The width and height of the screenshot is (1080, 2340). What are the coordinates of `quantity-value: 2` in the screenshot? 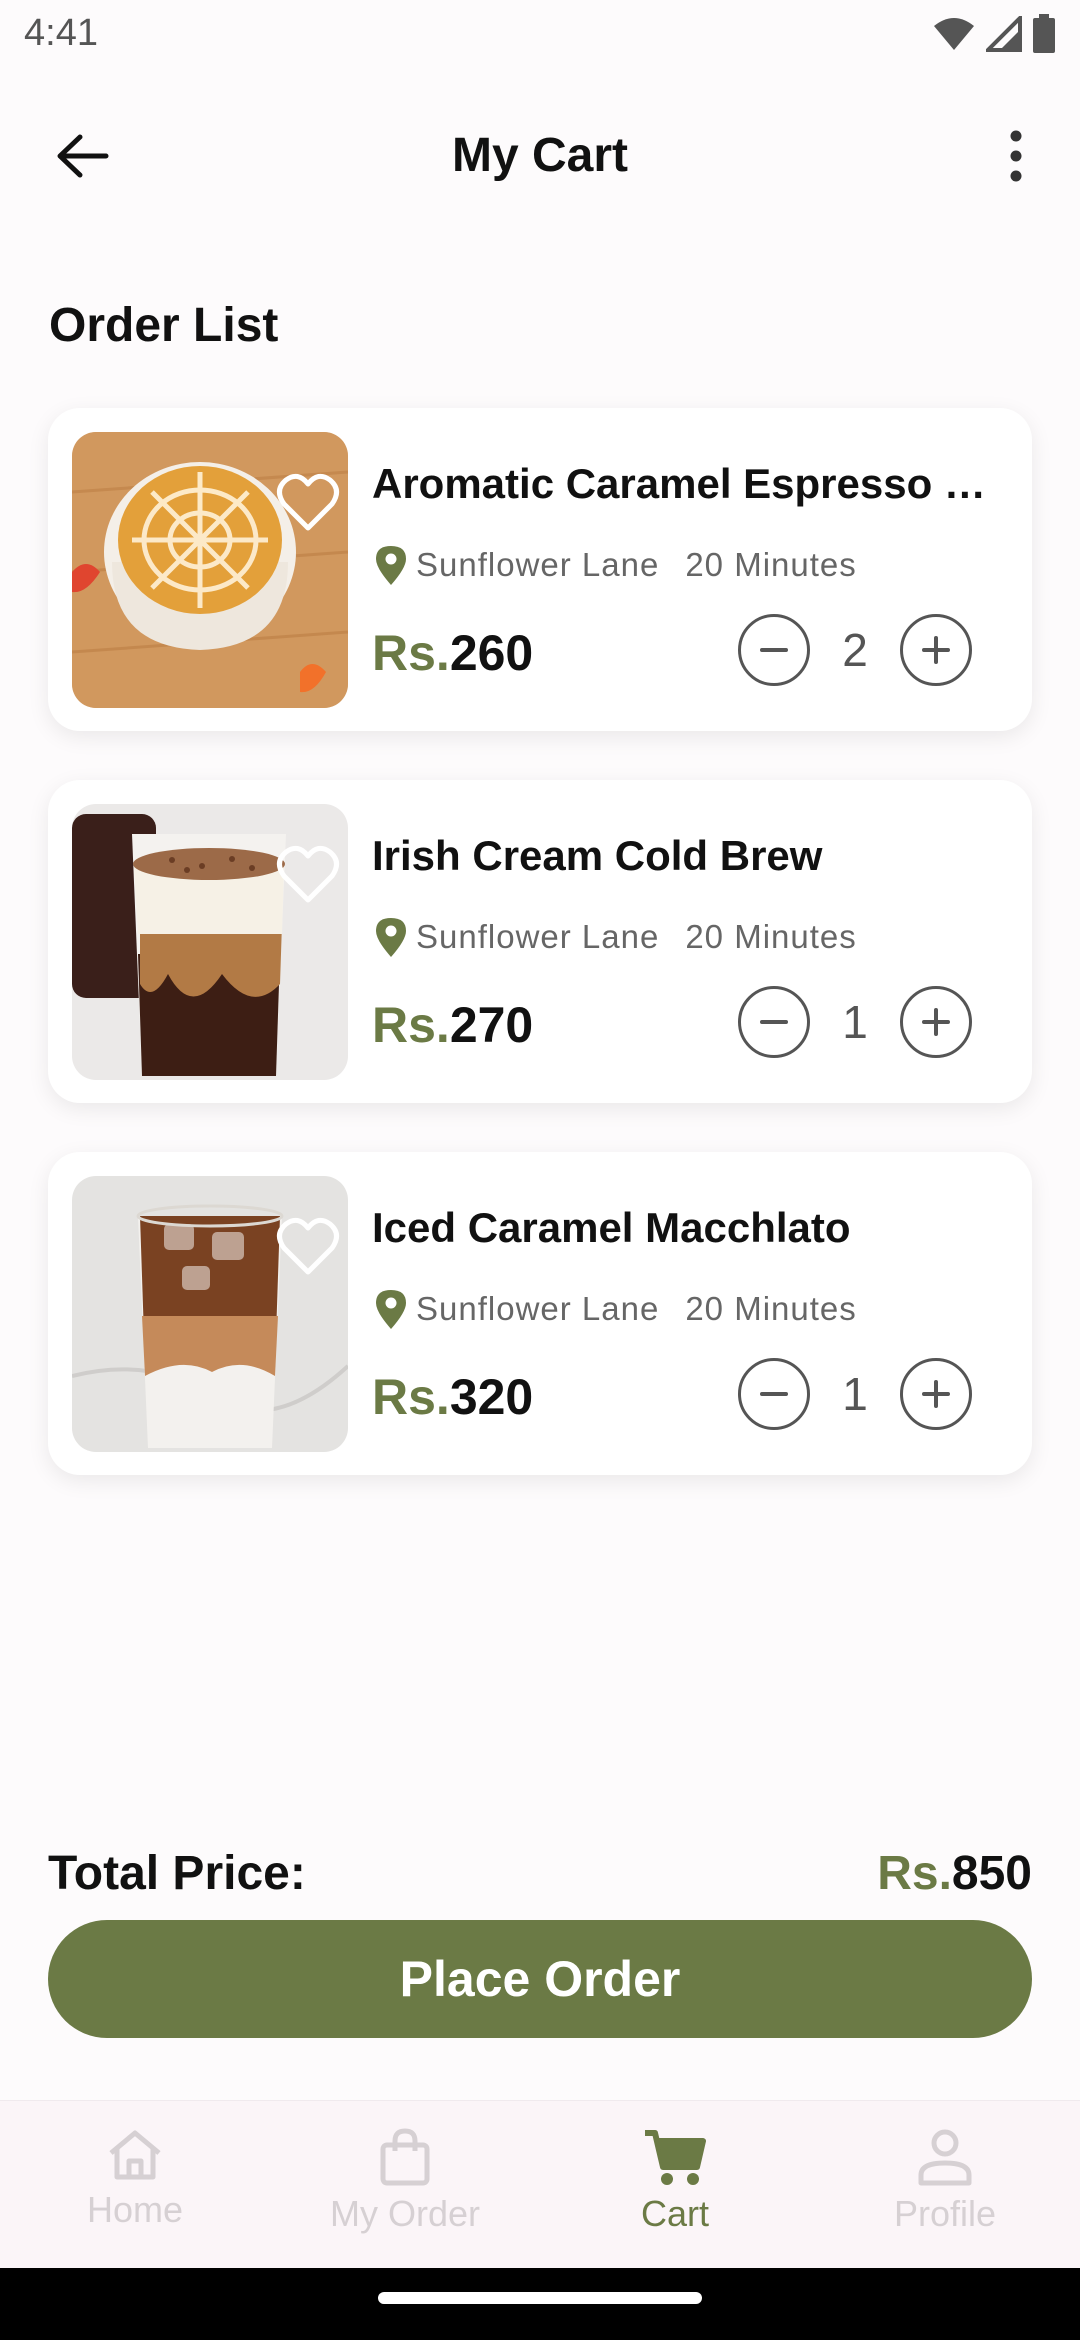 It's located at (855, 650).